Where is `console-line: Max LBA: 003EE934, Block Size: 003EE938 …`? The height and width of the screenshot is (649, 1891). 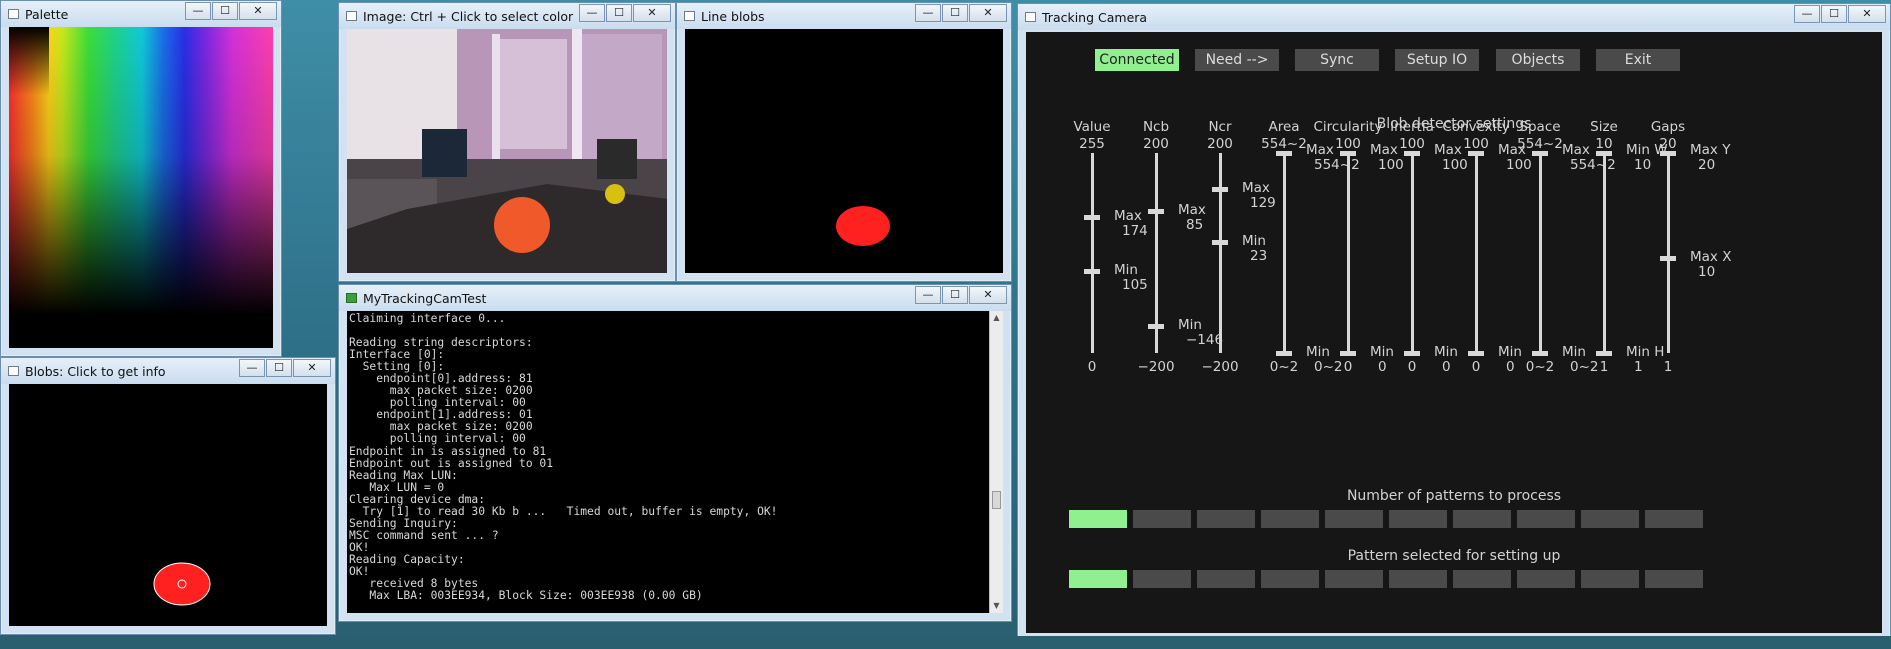 console-line: Max LBA: 003EE934, Block Size: 003EE938 … is located at coordinates (526, 596).